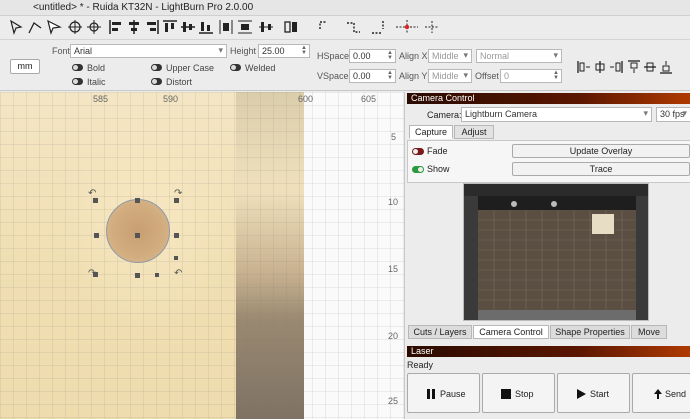 The width and height of the screenshot is (690, 419). What do you see at coordinates (418, 169) in the screenshot?
I see `show-toggle` at bounding box center [418, 169].